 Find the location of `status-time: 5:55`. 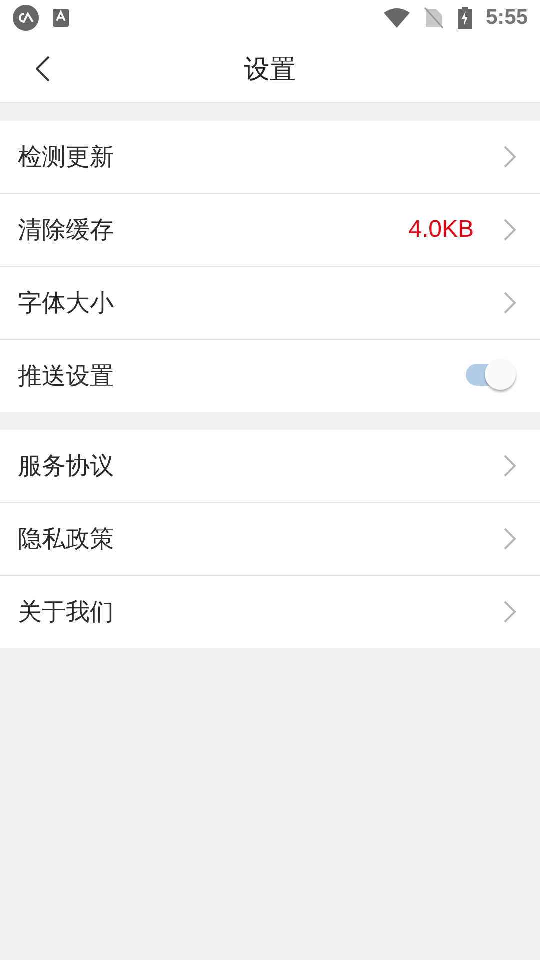

status-time: 5:55 is located at coordinates (507, 18).